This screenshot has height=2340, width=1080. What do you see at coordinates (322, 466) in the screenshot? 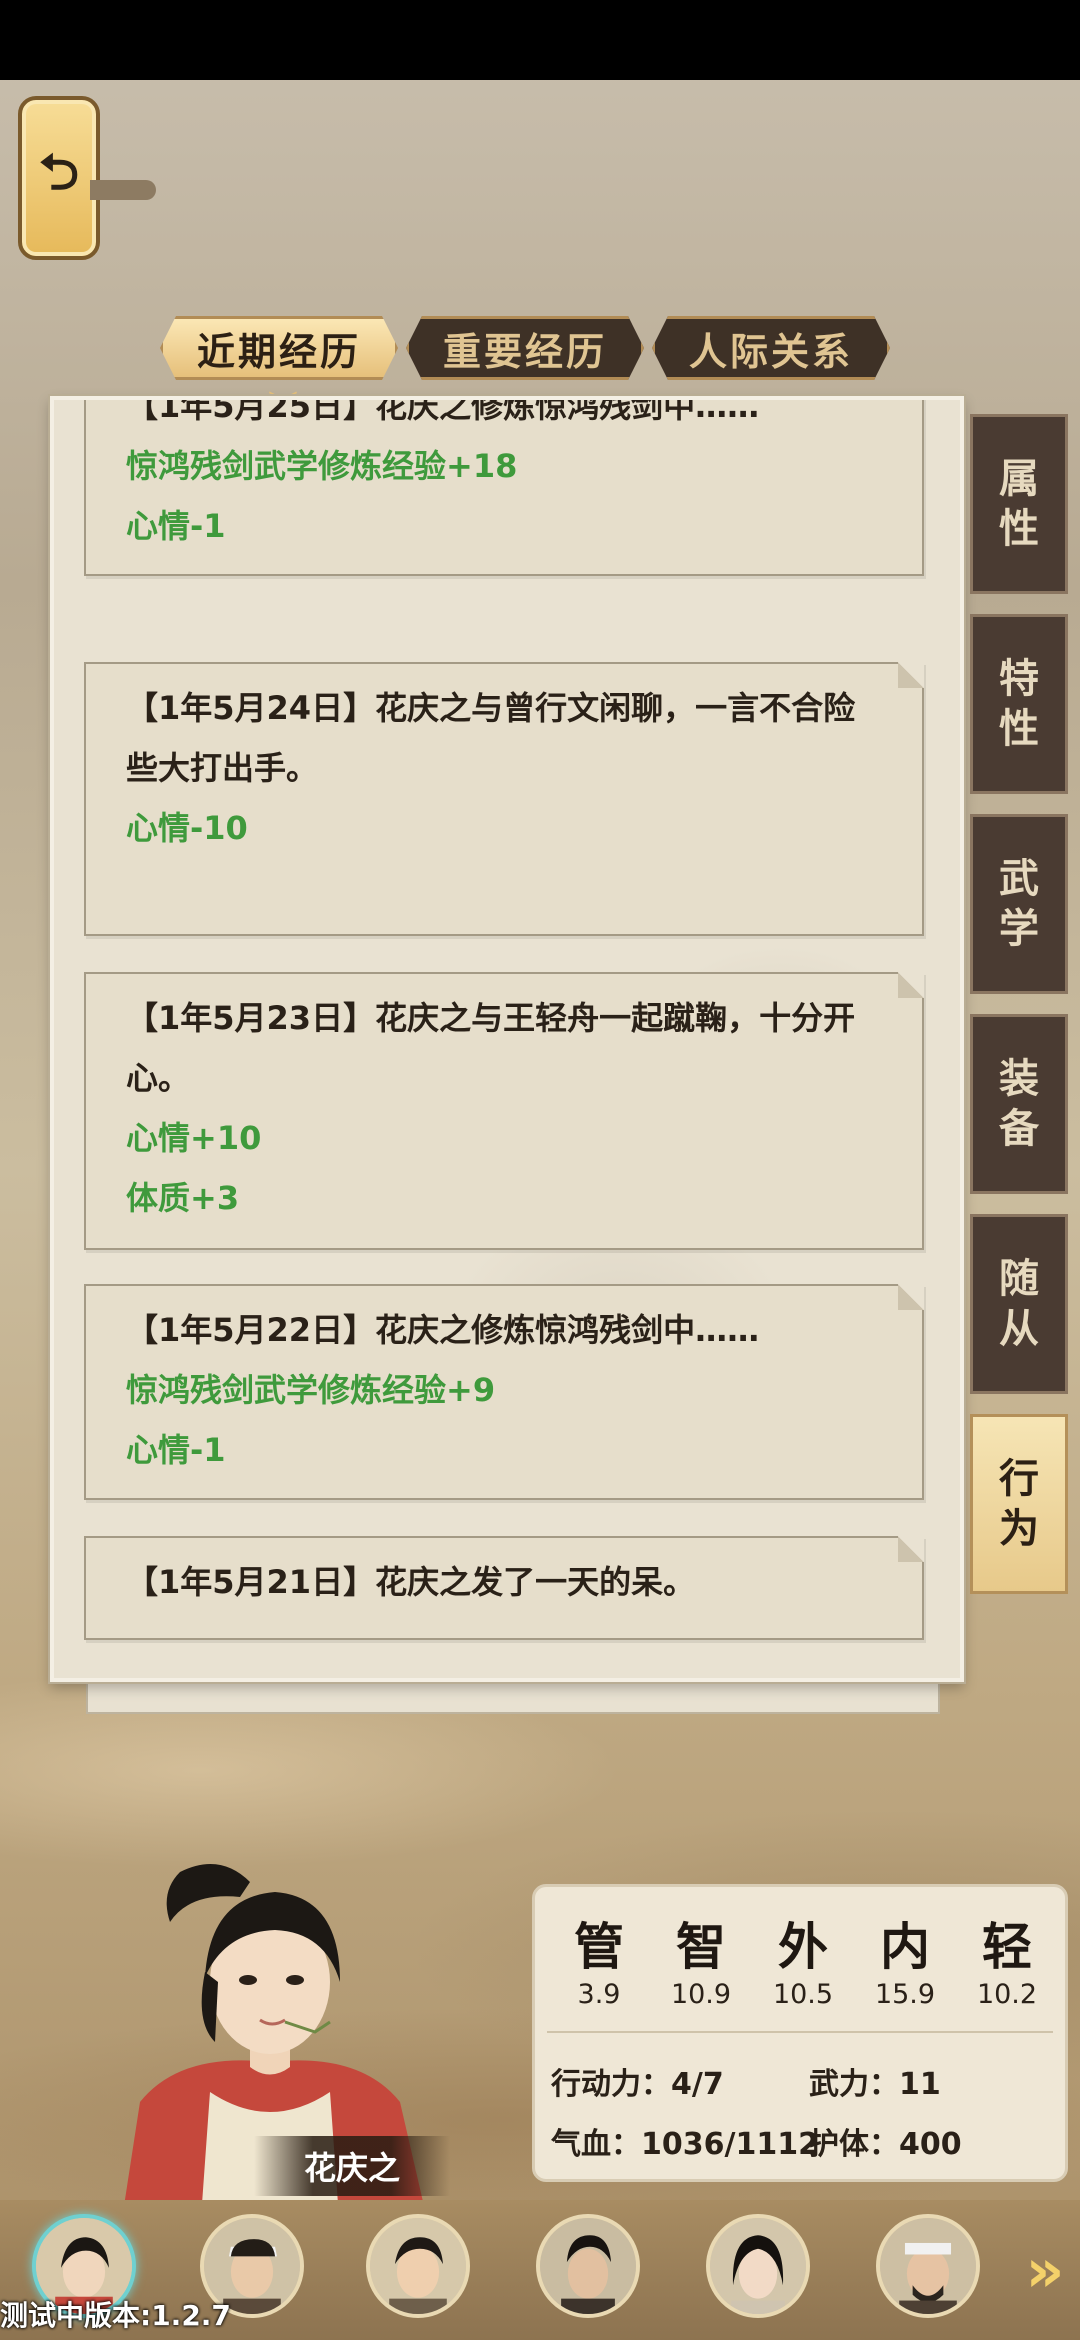
I see `entry-effect: 惊鸿残剑武学修炼经验+18` at bounding box center [322, 466].